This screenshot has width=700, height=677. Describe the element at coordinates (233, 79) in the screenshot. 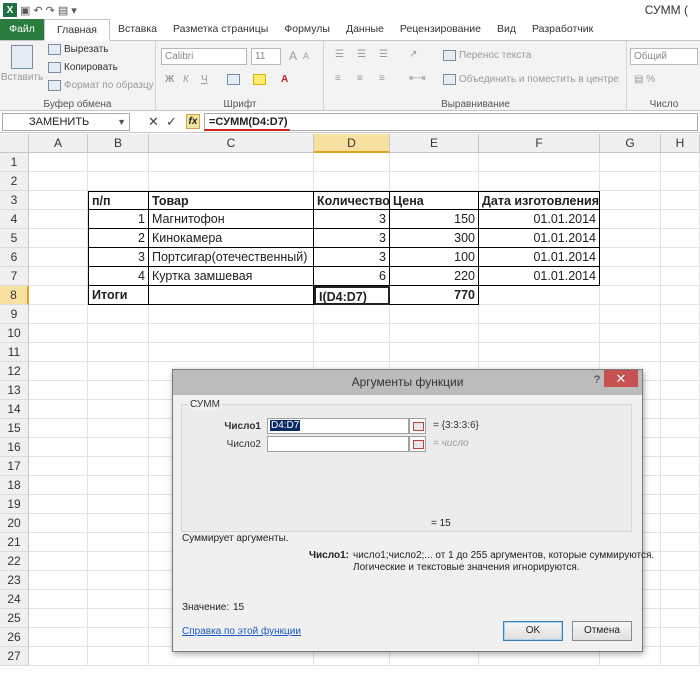

I see `borders-button` at that location.